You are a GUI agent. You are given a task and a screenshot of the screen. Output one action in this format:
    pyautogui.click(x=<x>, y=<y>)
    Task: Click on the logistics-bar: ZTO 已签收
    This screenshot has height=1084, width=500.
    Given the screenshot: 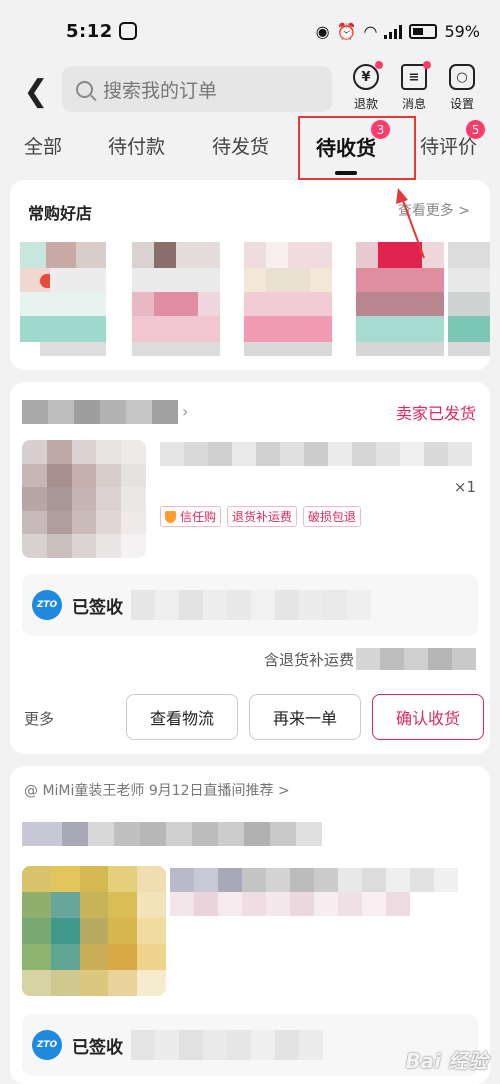 What is the action you would take?
    pyautogui.click(x=250, y=605)
    